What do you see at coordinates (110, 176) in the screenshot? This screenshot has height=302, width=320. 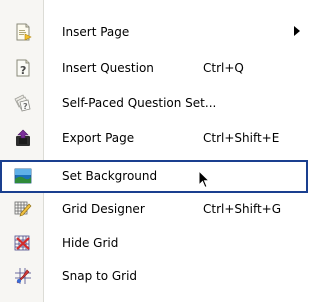 I see `menu-item-label: Set Background` at bounding box center [110, 176].